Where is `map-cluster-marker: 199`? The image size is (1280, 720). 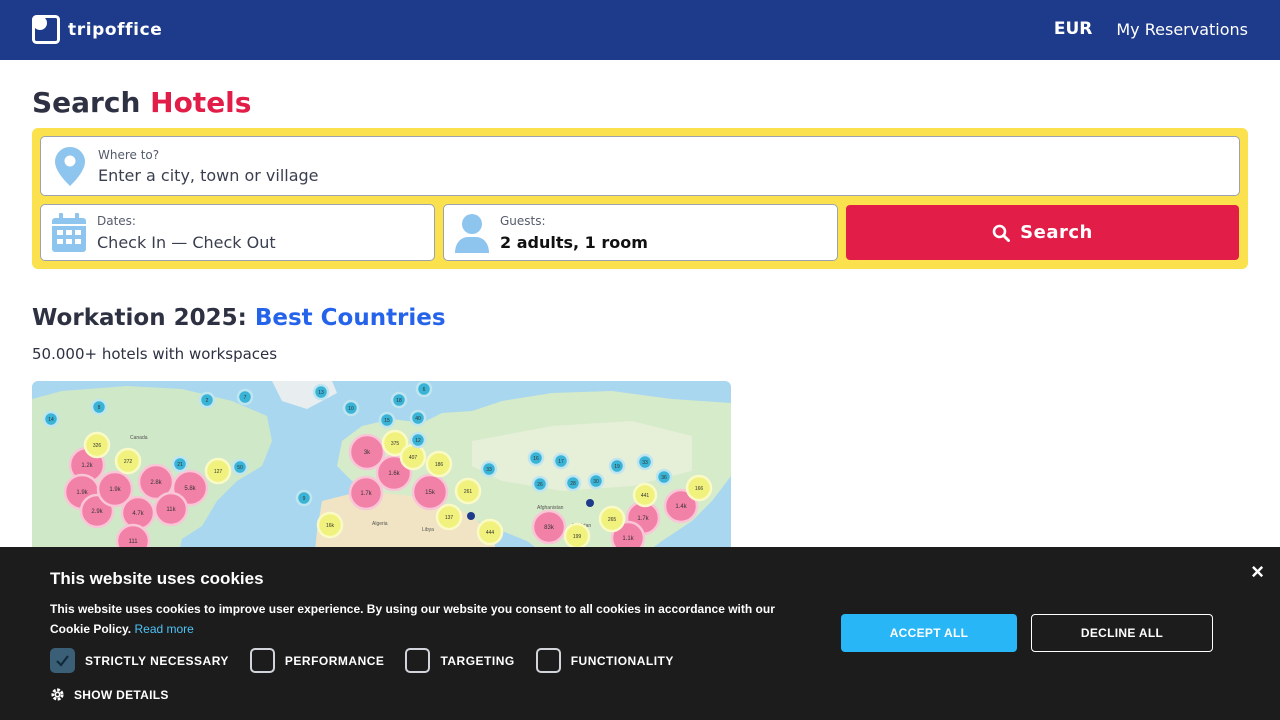
map-cluster-marker: 199 is located at coordinates (577, 536).